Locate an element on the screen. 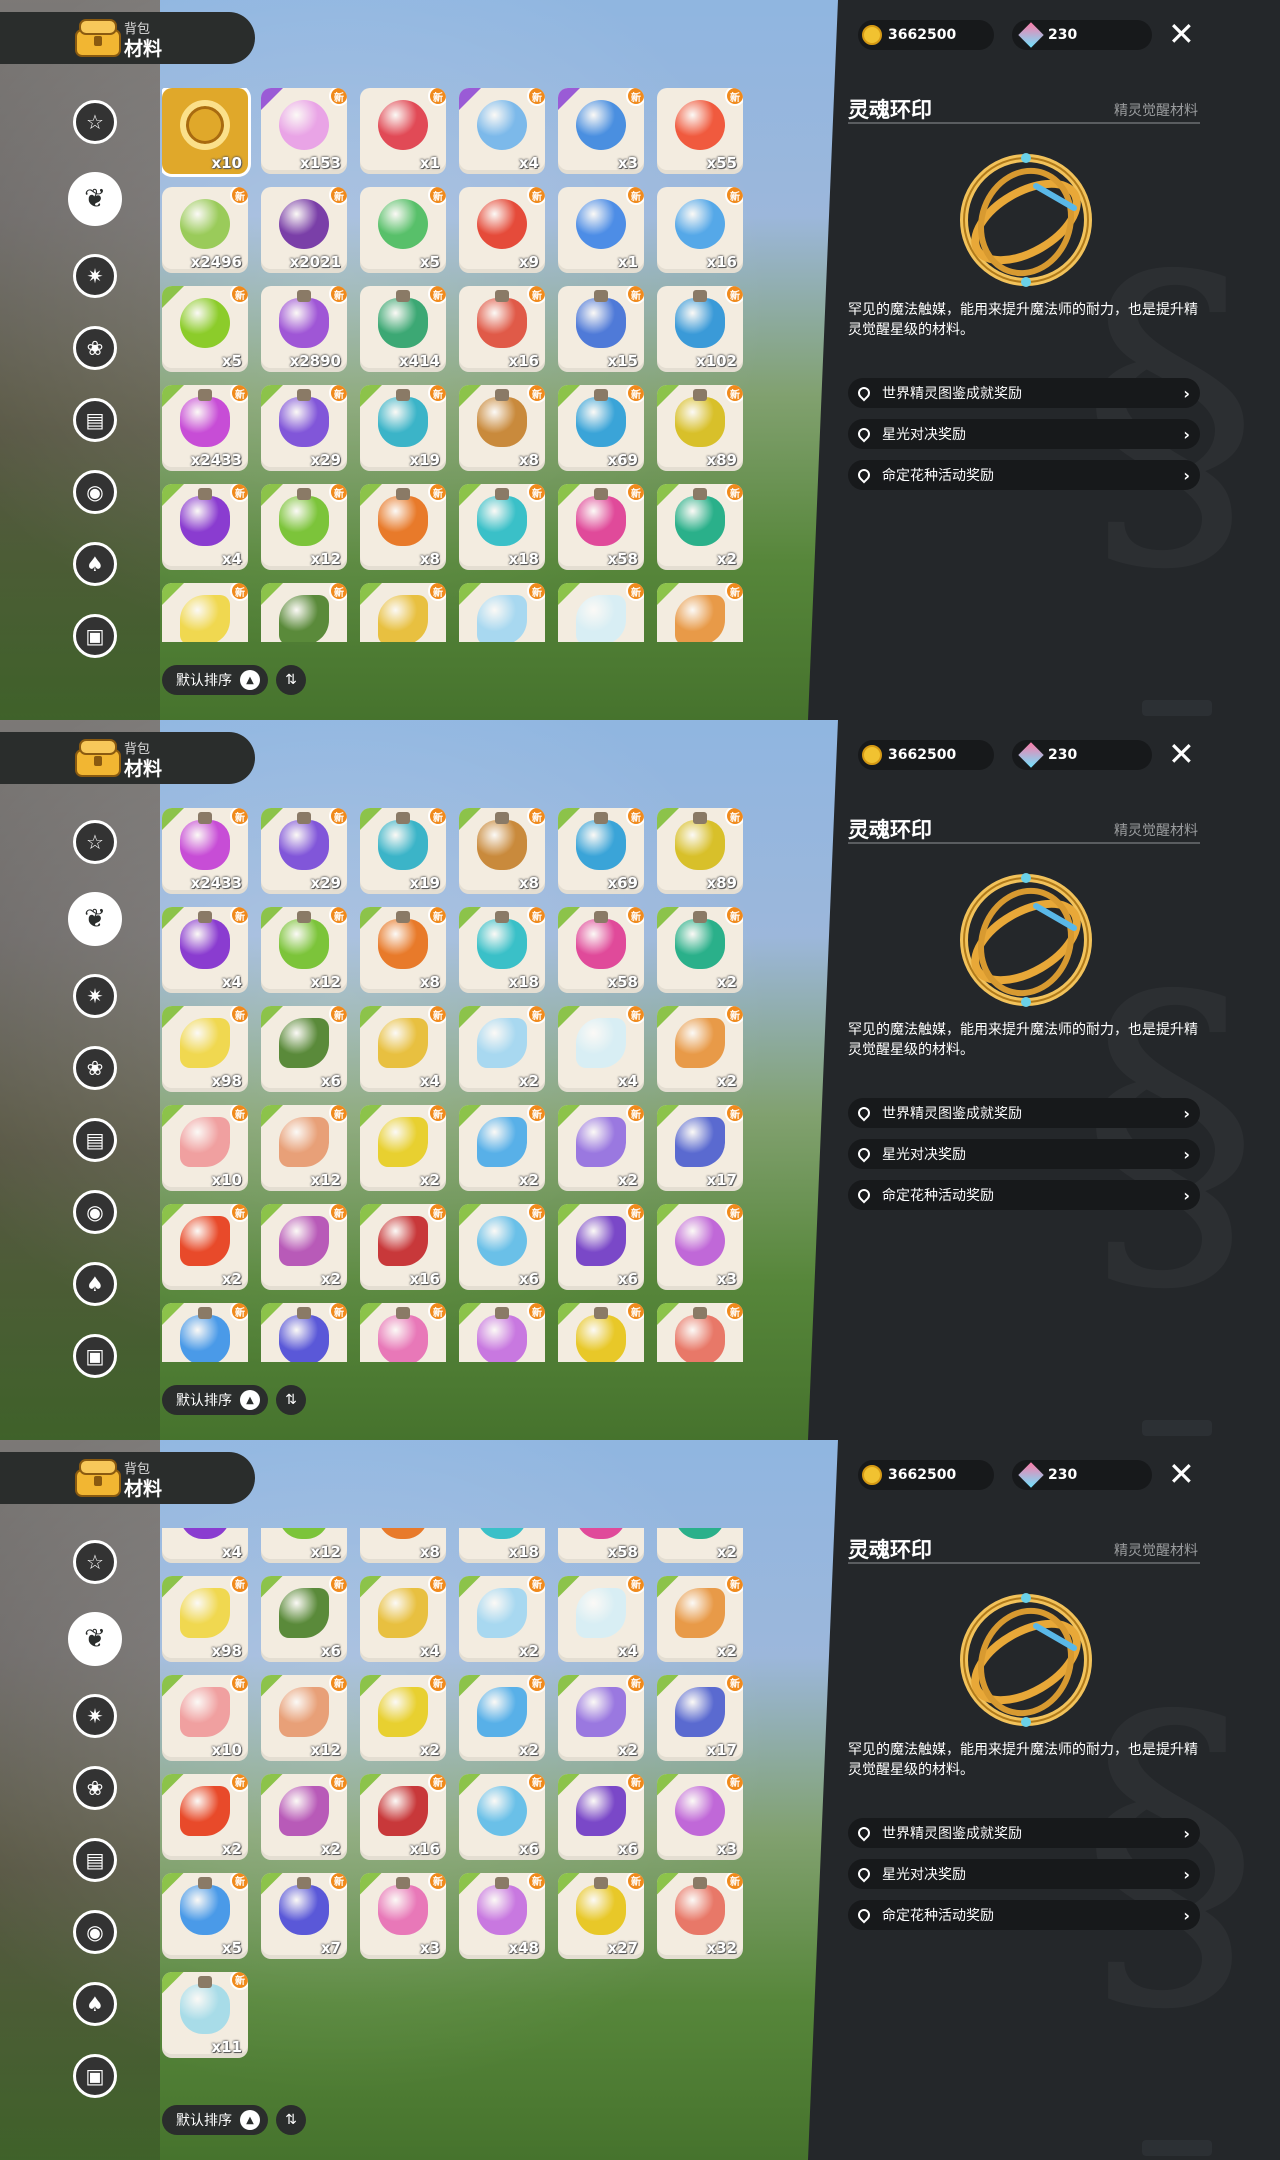 The width and height of the screenshot is (1280, 2160). item-slot: 新 x15 is located at coordinates (601, 329).